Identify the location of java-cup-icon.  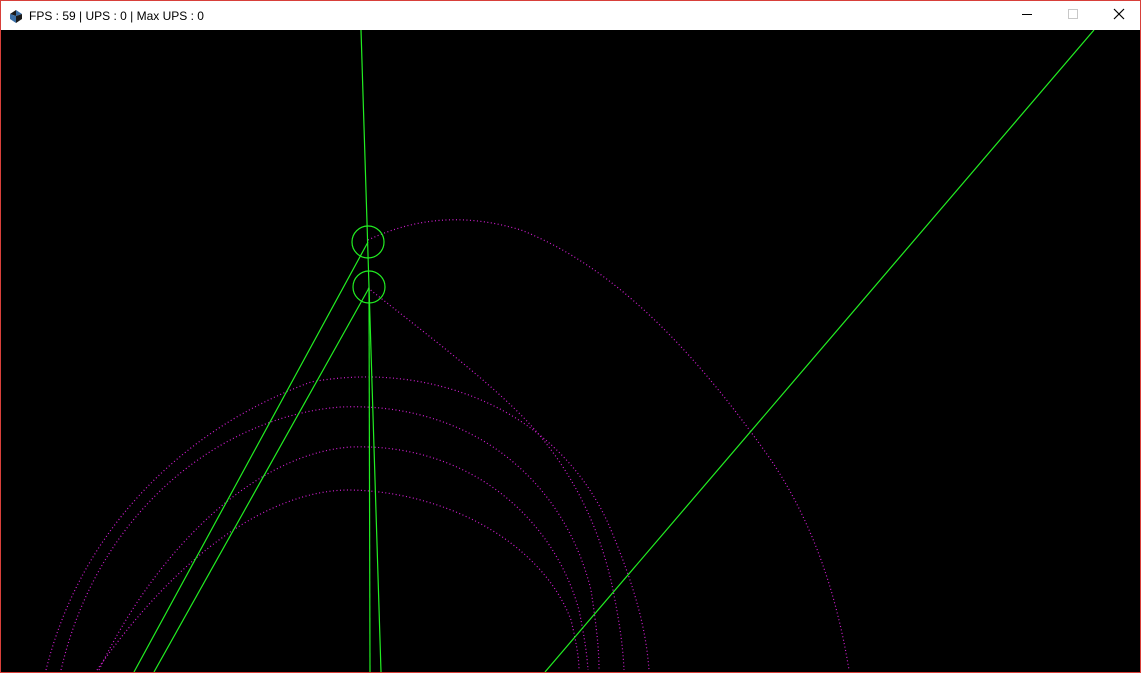
(16, 16).